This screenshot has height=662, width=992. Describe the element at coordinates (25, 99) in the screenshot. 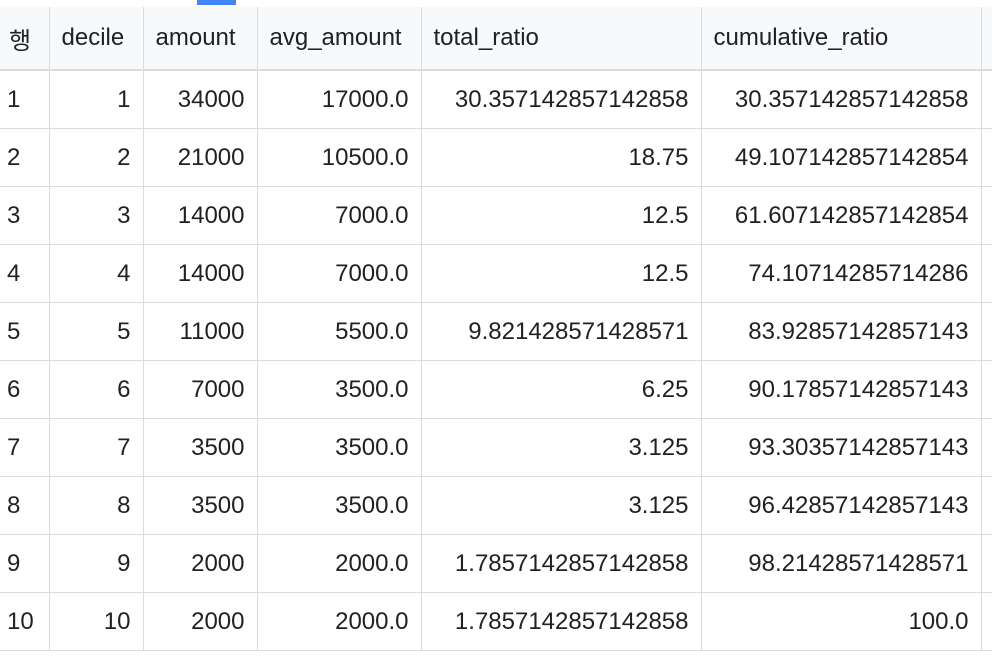

I see `row-number-cell: 1` at that location.